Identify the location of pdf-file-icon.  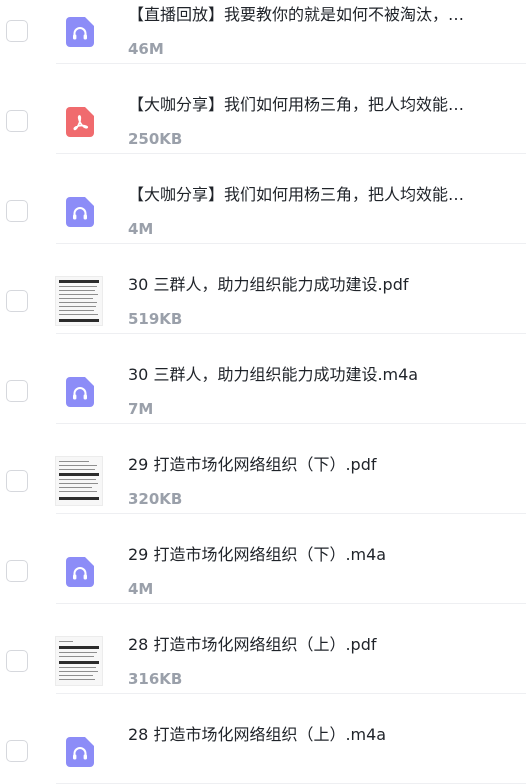
(80, 122).